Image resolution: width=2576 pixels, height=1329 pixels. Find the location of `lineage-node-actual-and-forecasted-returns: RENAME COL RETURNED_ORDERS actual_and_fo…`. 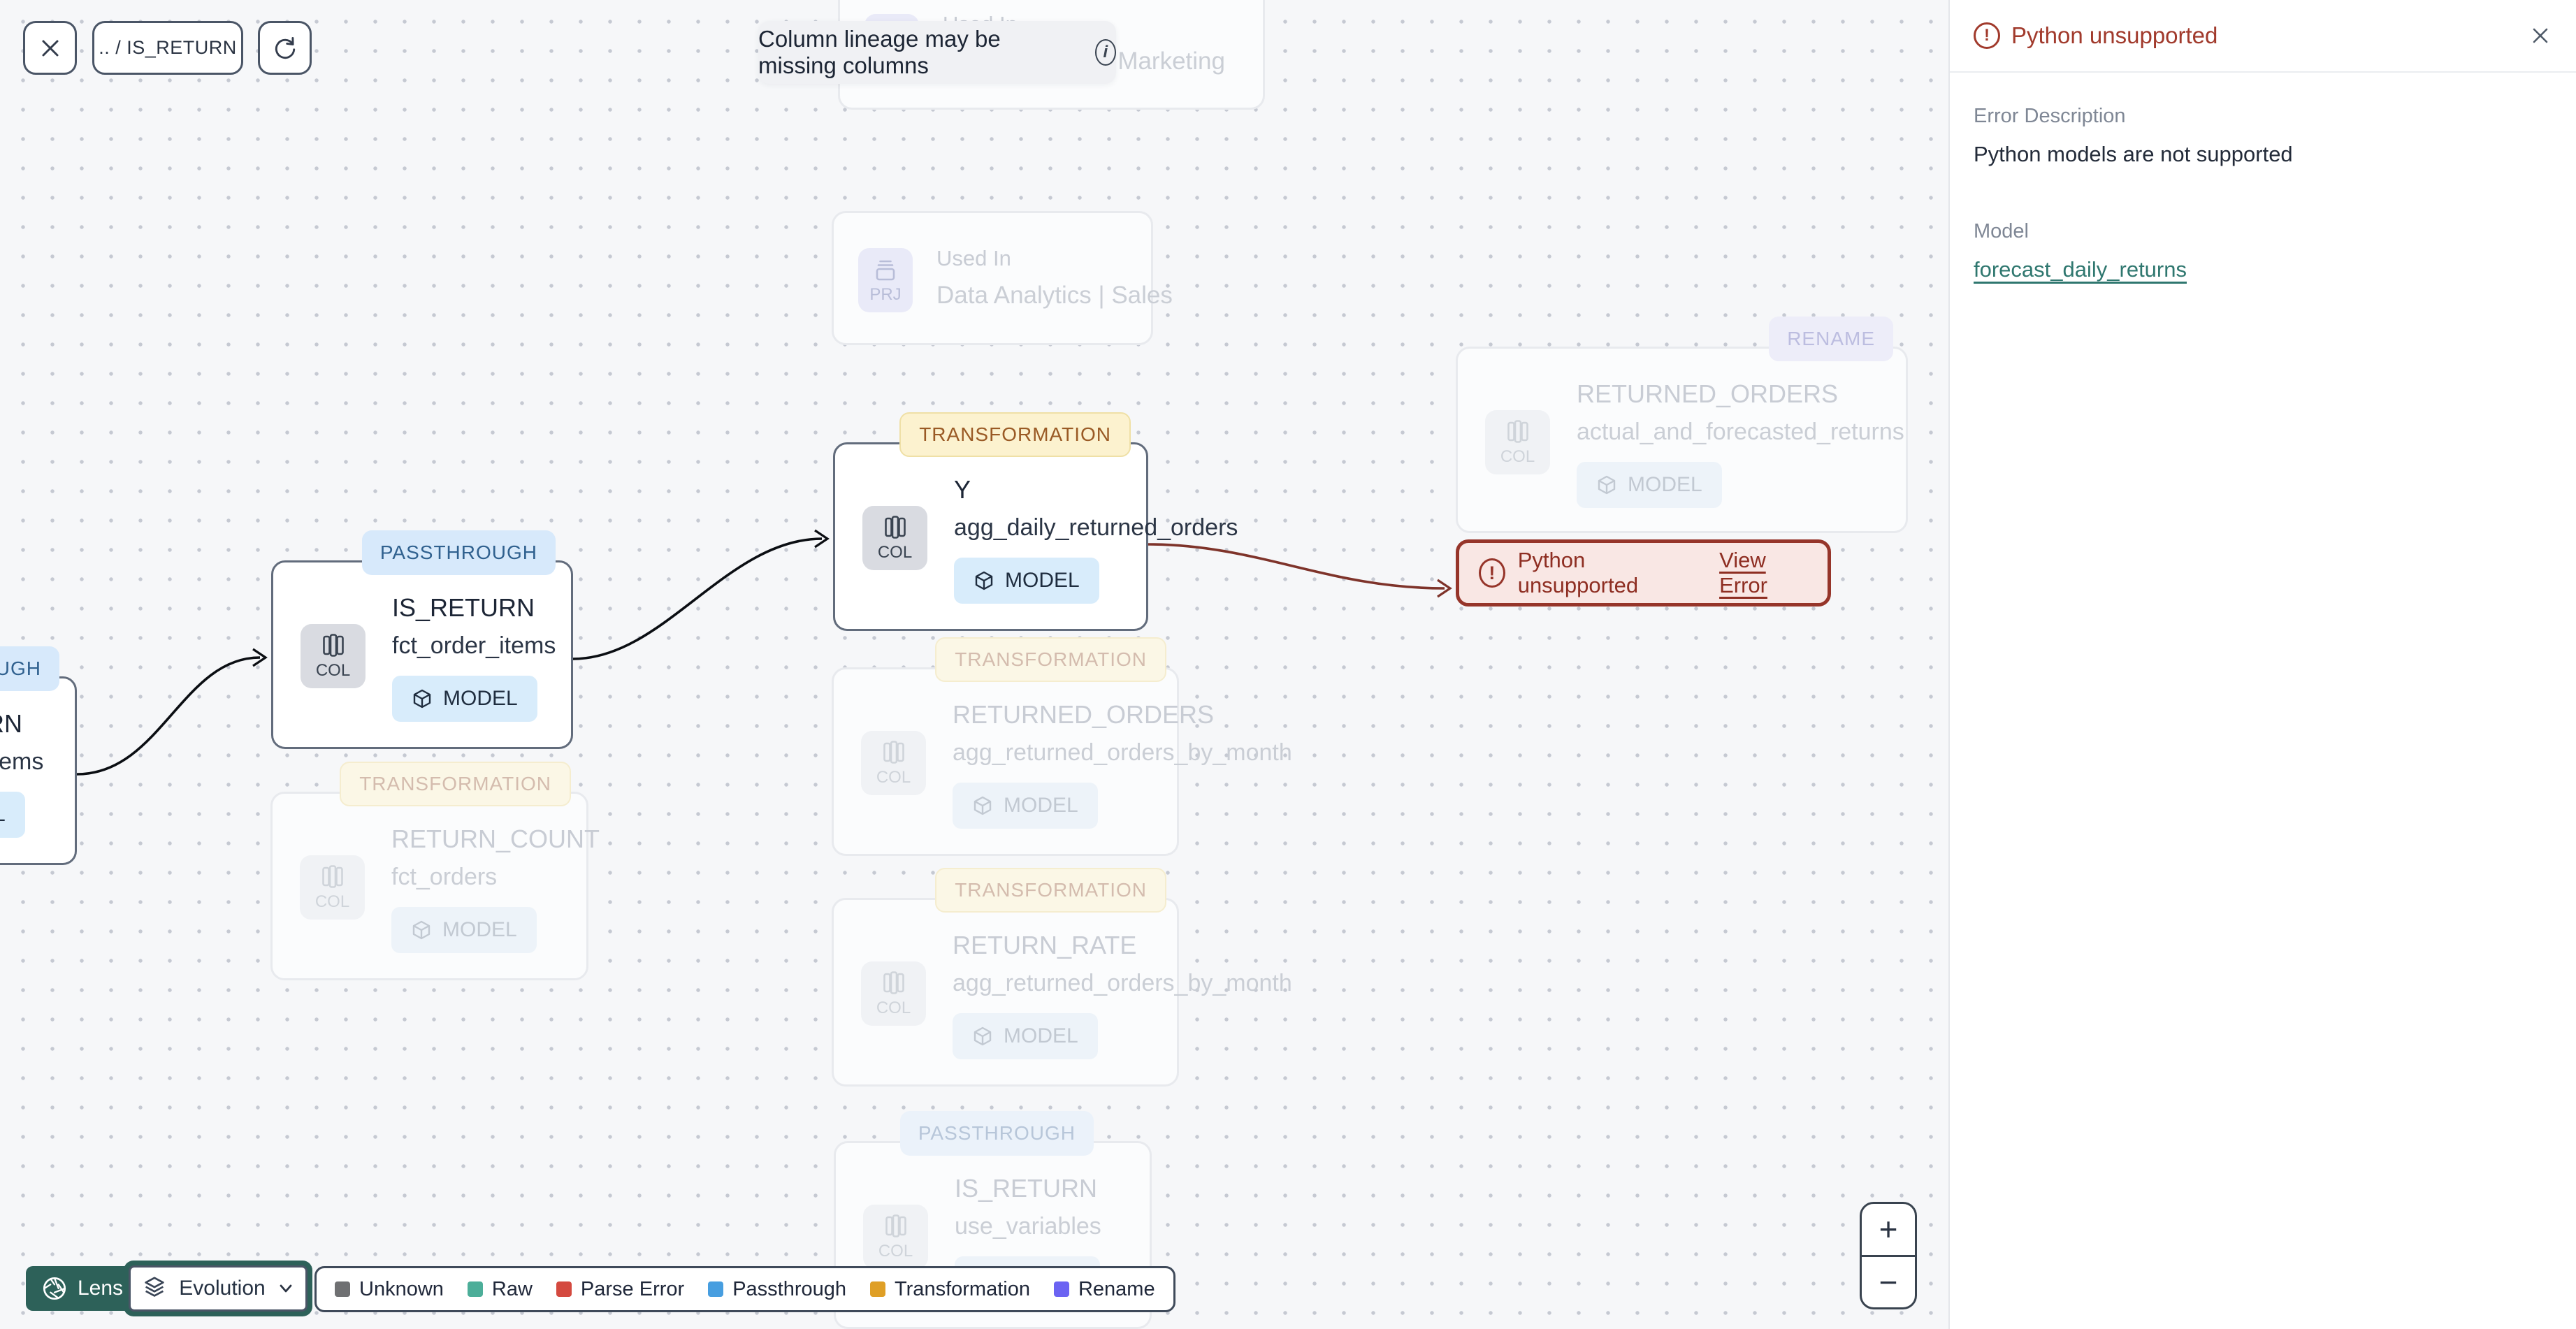

lineage-node-actual-and-forecasted-returns: RENAME COL RETURNED_ORDERS actual_and_fo… is located at coordinates (1682, 425).